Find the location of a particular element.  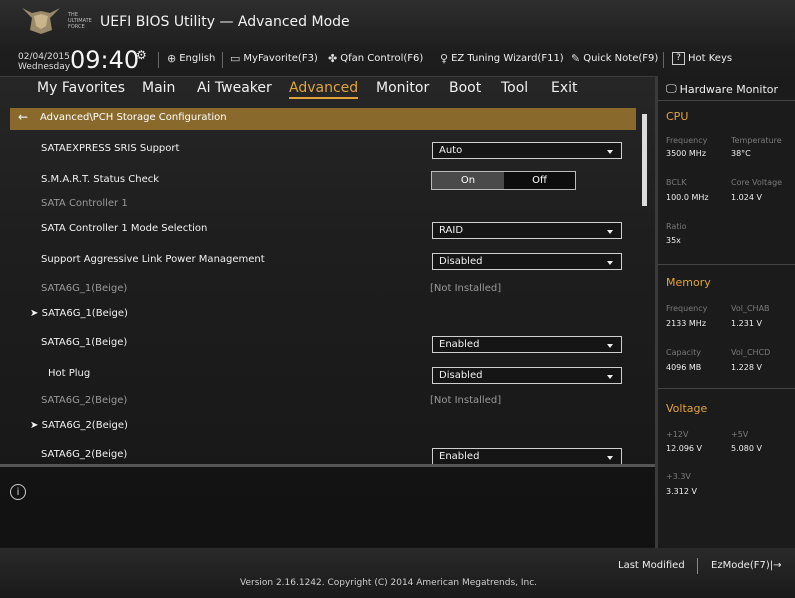

bclk-value: 100.0 MHz is located at coordinates (687, 197).